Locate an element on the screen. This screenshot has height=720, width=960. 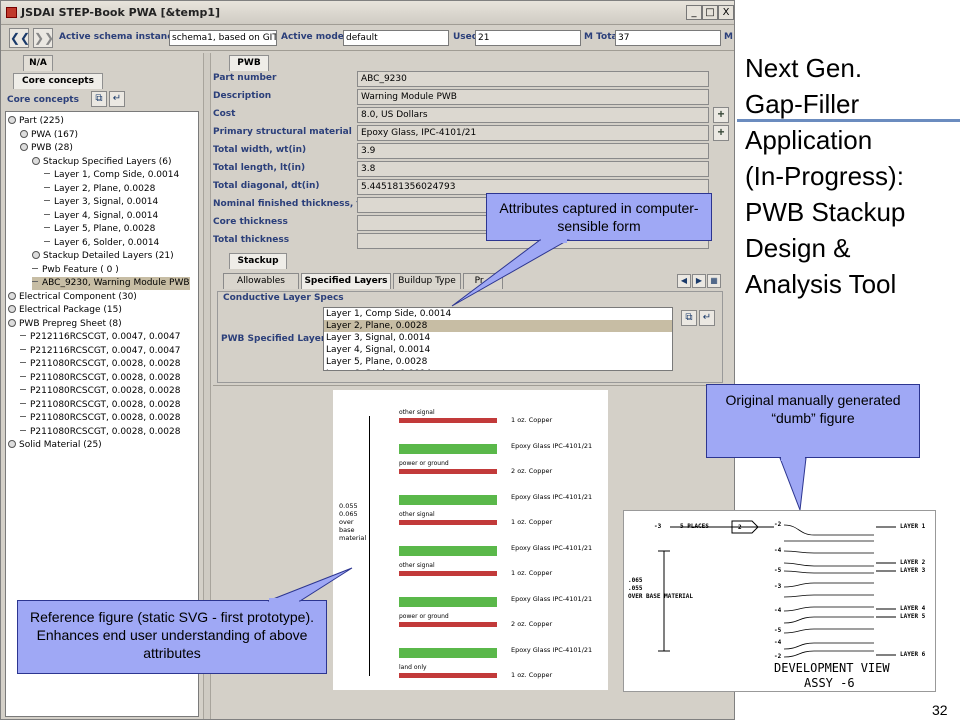
property-value-field: ABC_9230 is located at coordinates (533, 79).